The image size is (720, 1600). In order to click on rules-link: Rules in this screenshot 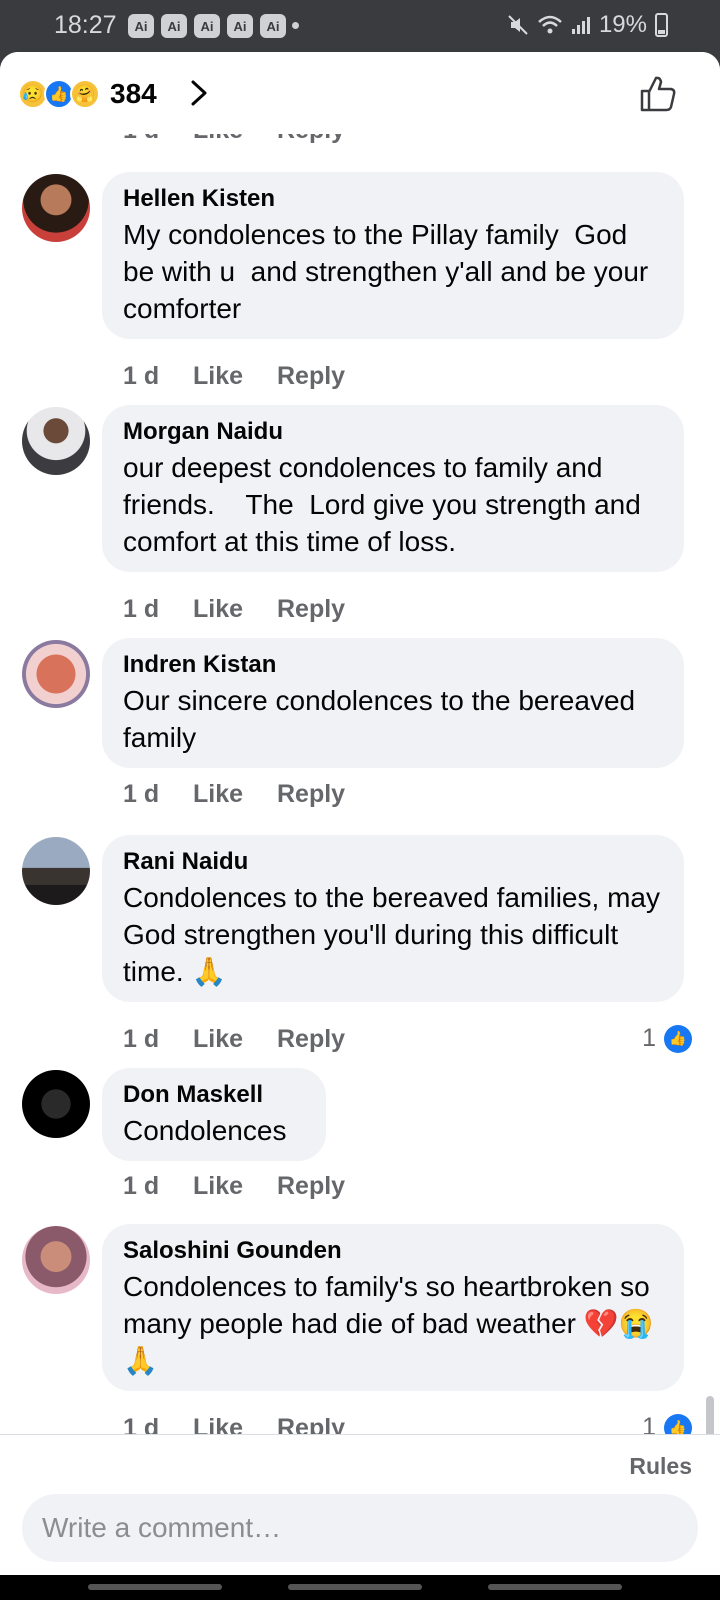, I will do `click(660, 1466)`.